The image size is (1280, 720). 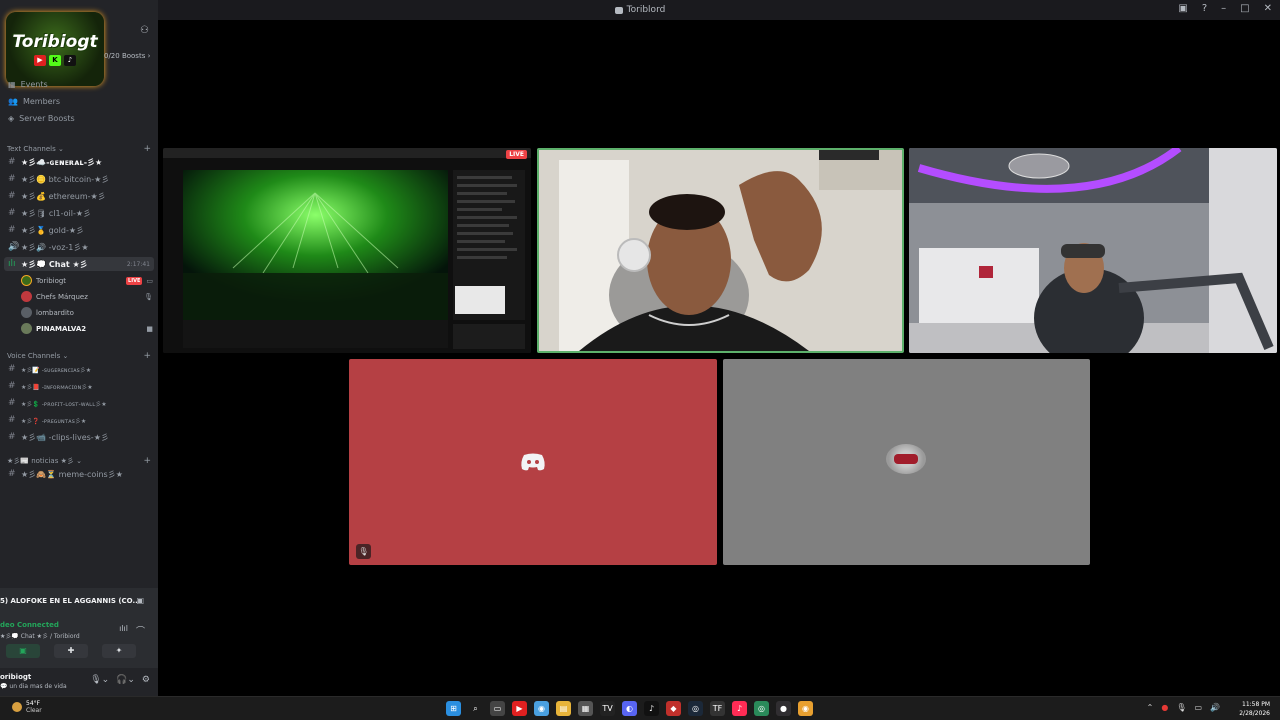 What do you see at coordinates (15, 677) in the screenshot?
I see `user-panel-name: oribiogt` at bounding box center [15, 677].